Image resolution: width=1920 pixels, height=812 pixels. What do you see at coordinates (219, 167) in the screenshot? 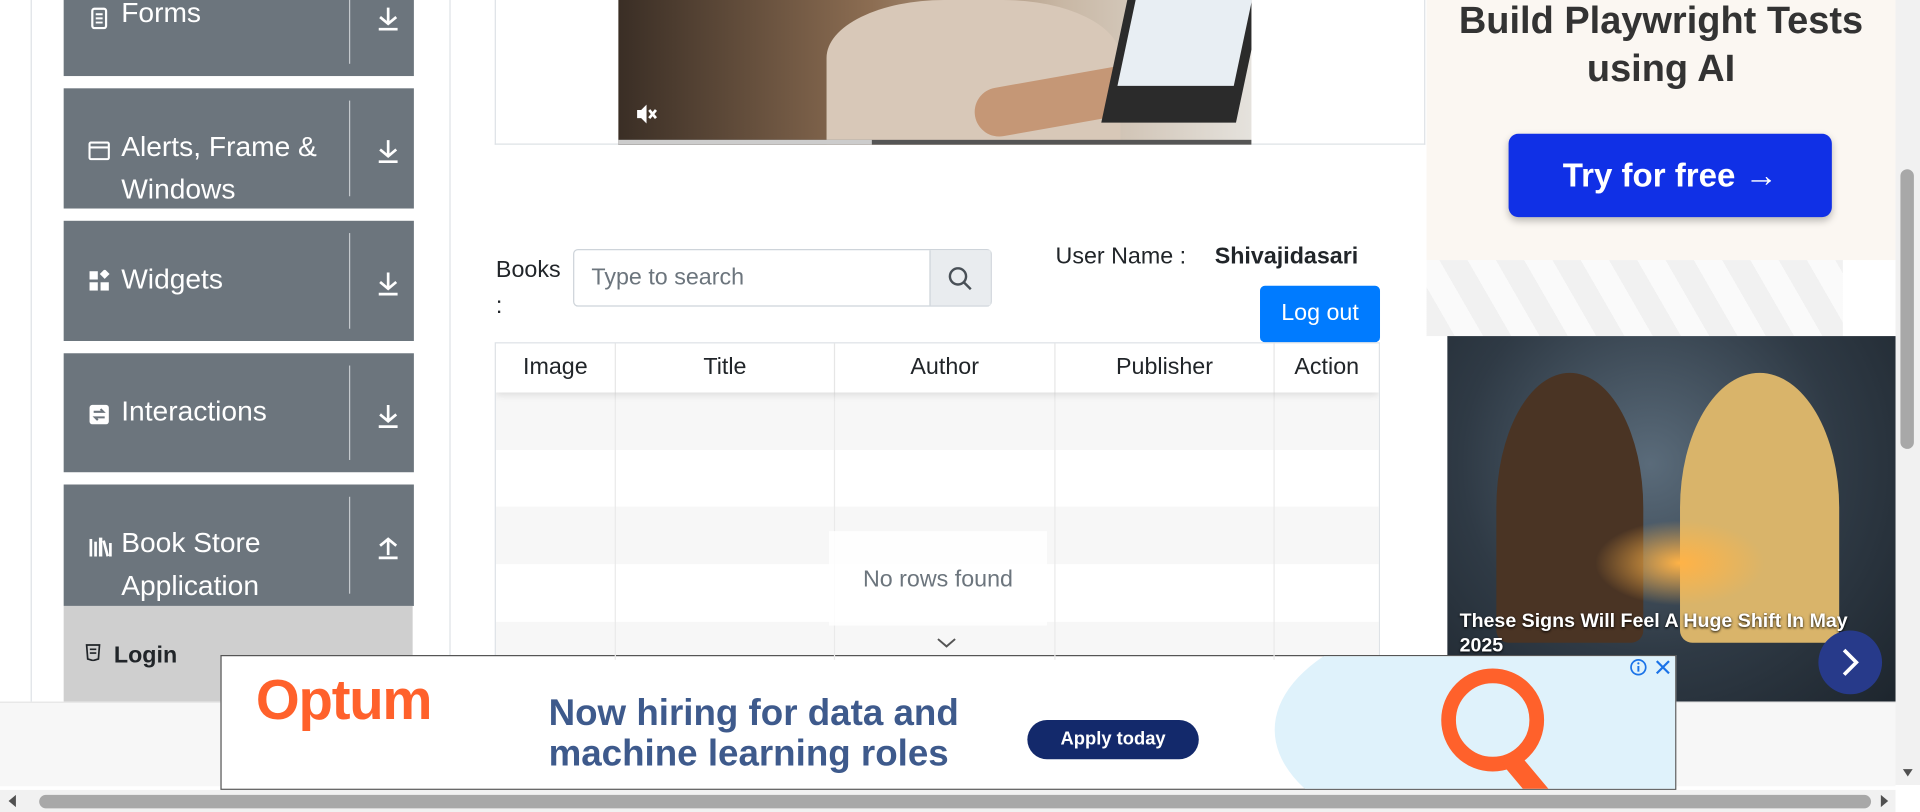
I see `sidebar-group-title: Alerts, Frame & Windows` at bounding box center [219, 167].